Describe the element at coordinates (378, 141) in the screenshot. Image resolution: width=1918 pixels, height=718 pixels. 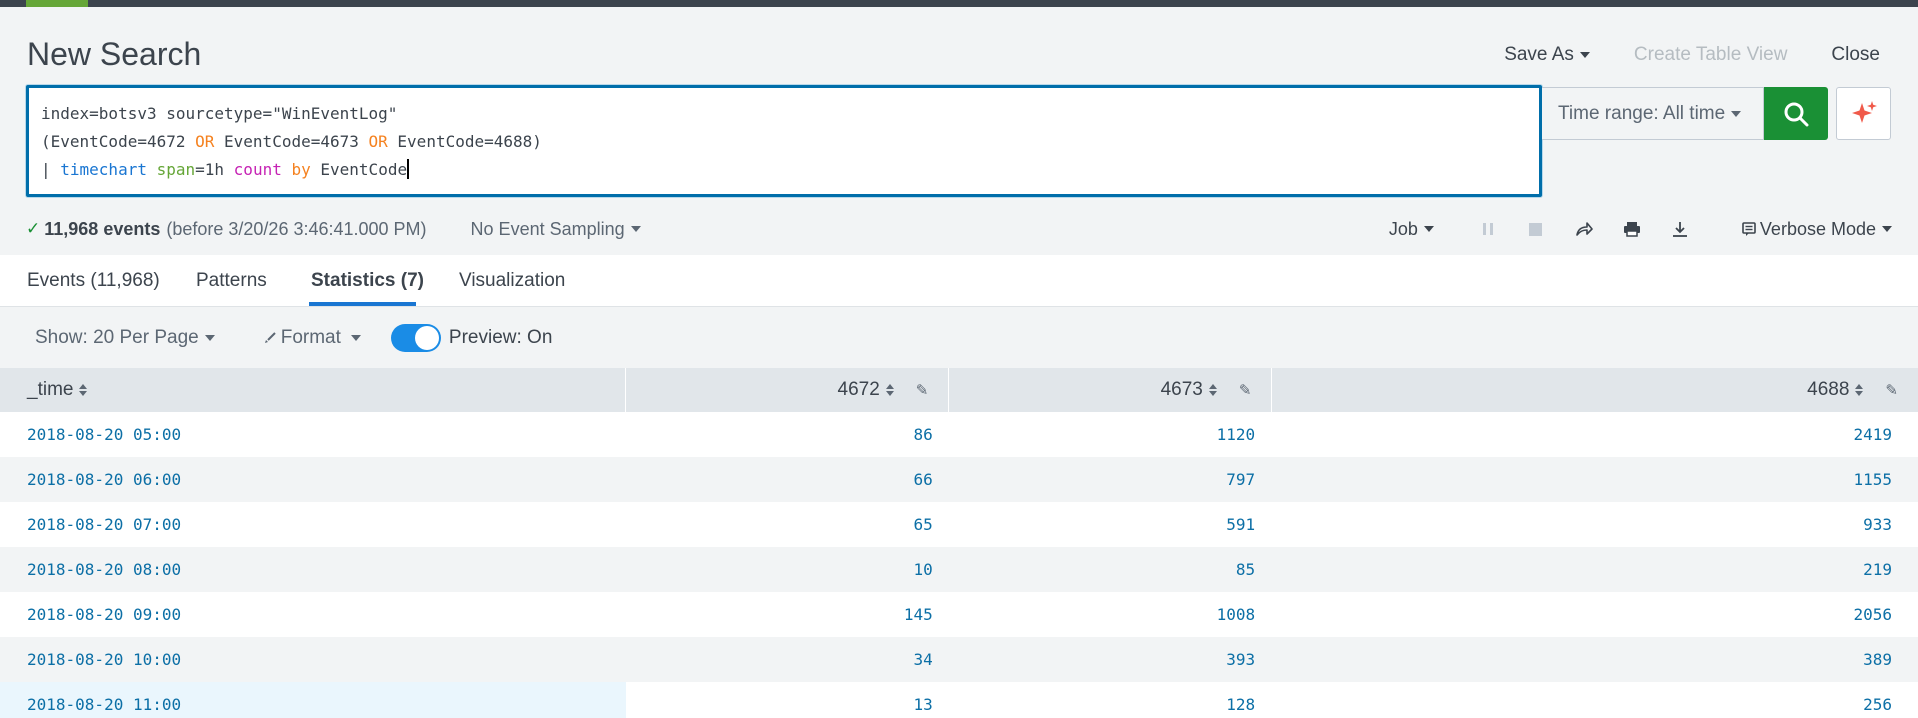
I see `search-keyword: OR` at that location.